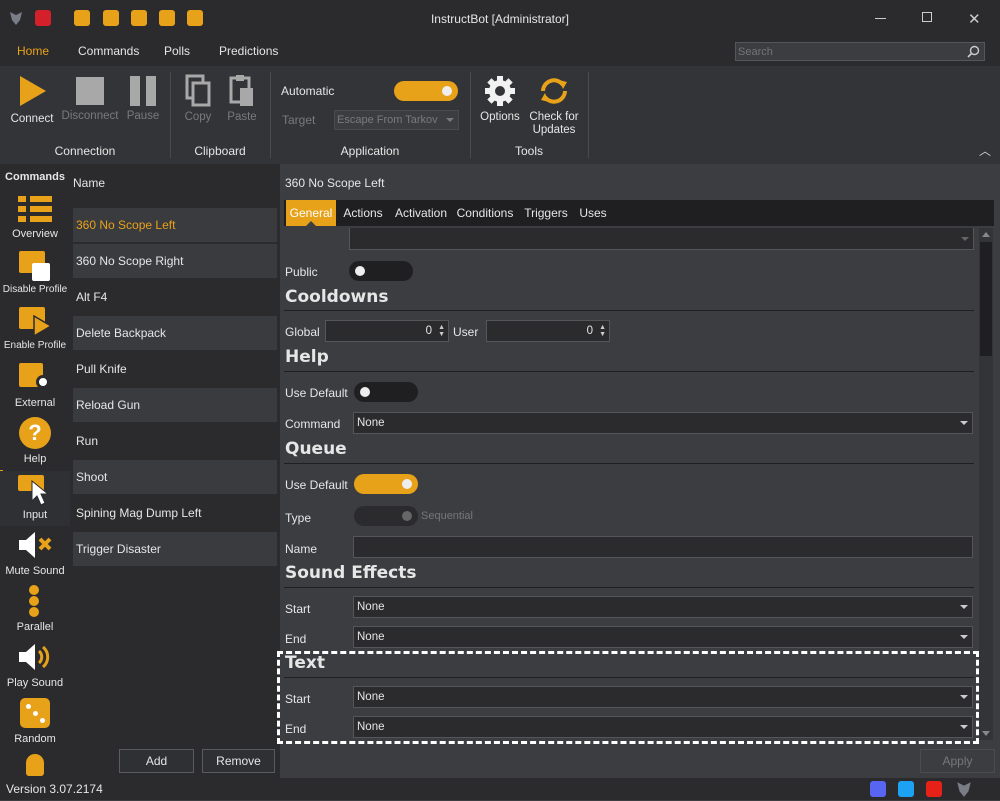  Describe the element at coordinates (198, 90) in the screenshot. I see `copy-icon` at that location.